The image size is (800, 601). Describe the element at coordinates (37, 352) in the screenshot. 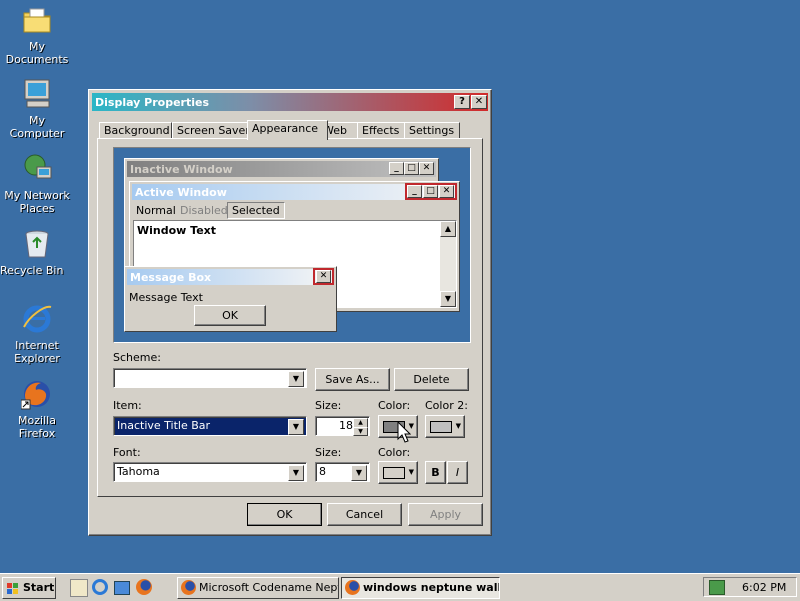

I see `icon-label: Internet Explorer` at that location.